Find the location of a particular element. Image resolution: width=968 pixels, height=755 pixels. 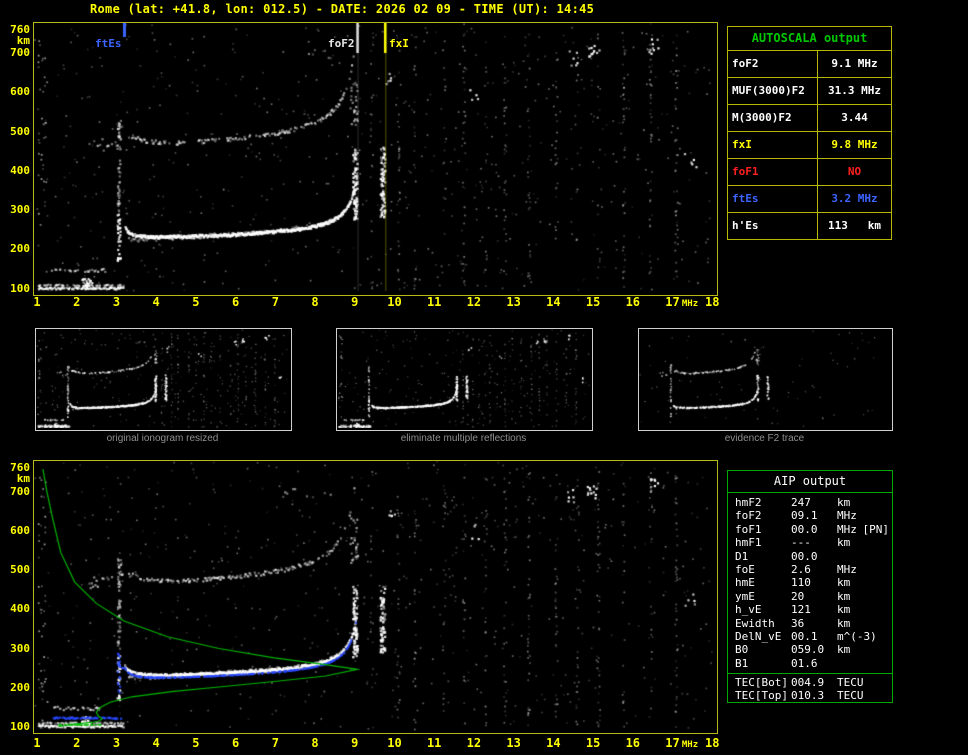

param-label: TEC[Bot] is located at coordinates (761, 683).